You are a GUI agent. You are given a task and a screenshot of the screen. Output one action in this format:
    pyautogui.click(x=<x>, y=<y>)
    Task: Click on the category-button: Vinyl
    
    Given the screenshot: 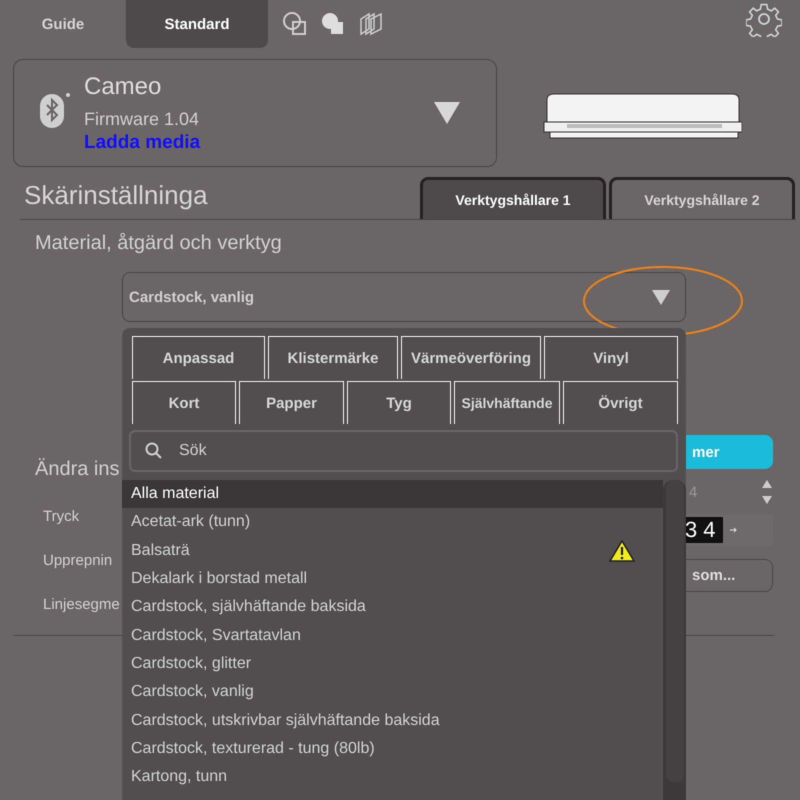 What is the action you would take?
    pyautogui.click(x=611, y=357)
    